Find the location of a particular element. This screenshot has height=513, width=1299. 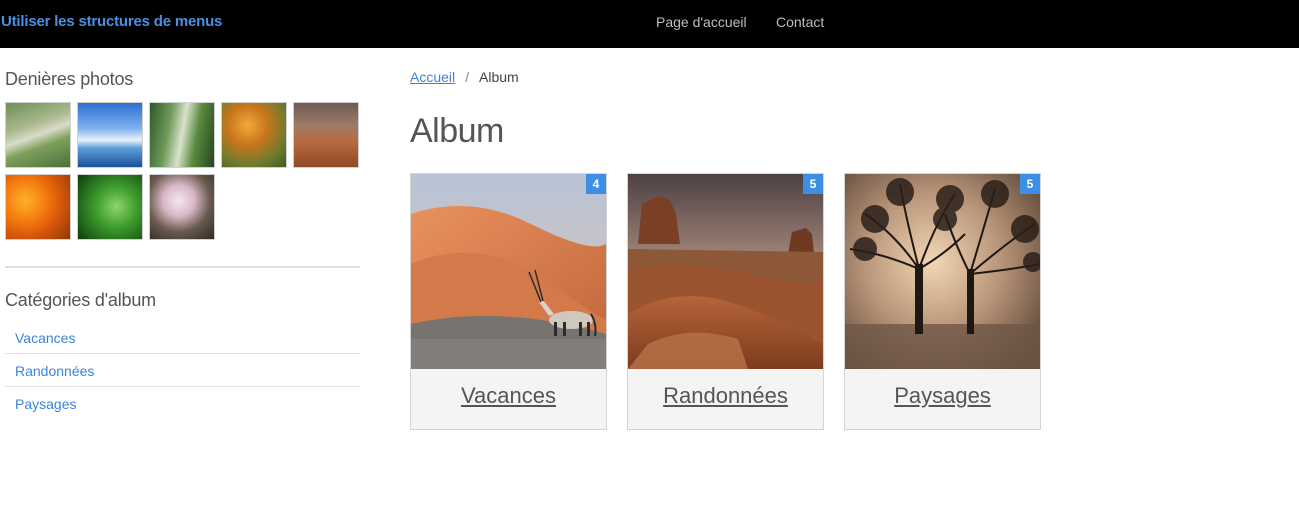

thumbnail-green-leaves is located at coordinates (110, 207).